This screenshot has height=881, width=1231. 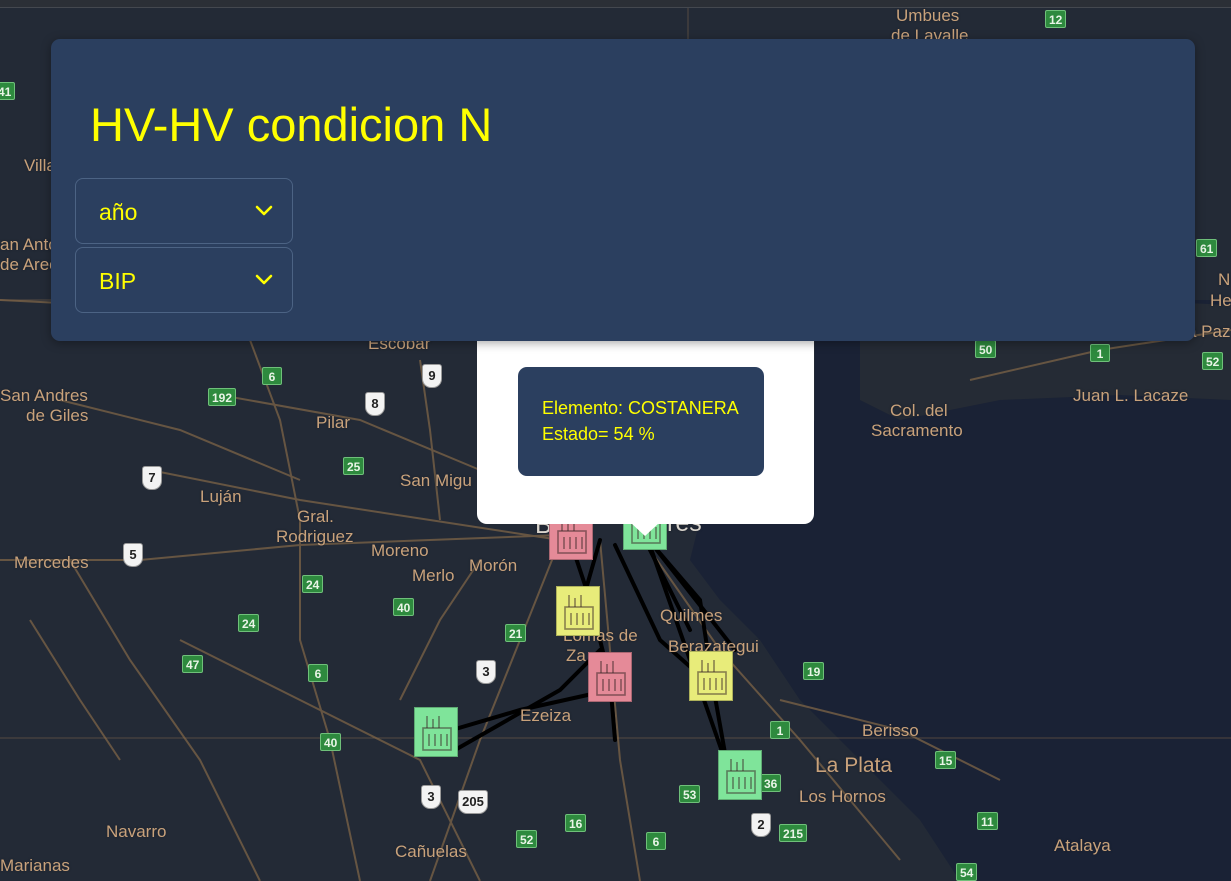 What do you see at coordinates (184, 211) in the screenshot?
I see `year-select: año` at bounding box center [184, 211].